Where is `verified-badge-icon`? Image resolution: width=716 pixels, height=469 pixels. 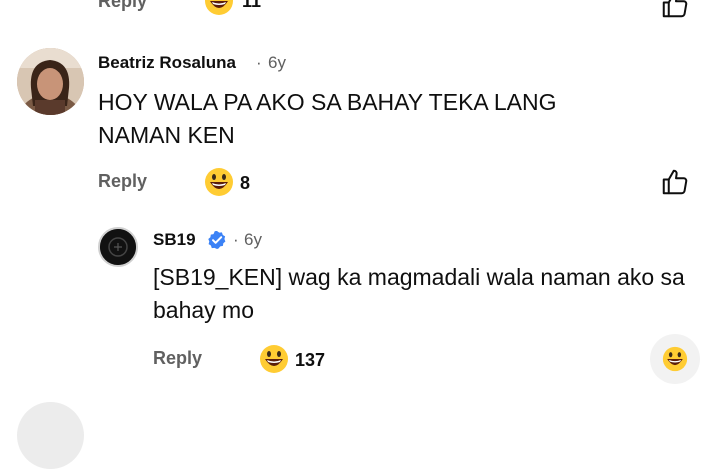
verified-badge-icon is located at coordinates (217, 240).